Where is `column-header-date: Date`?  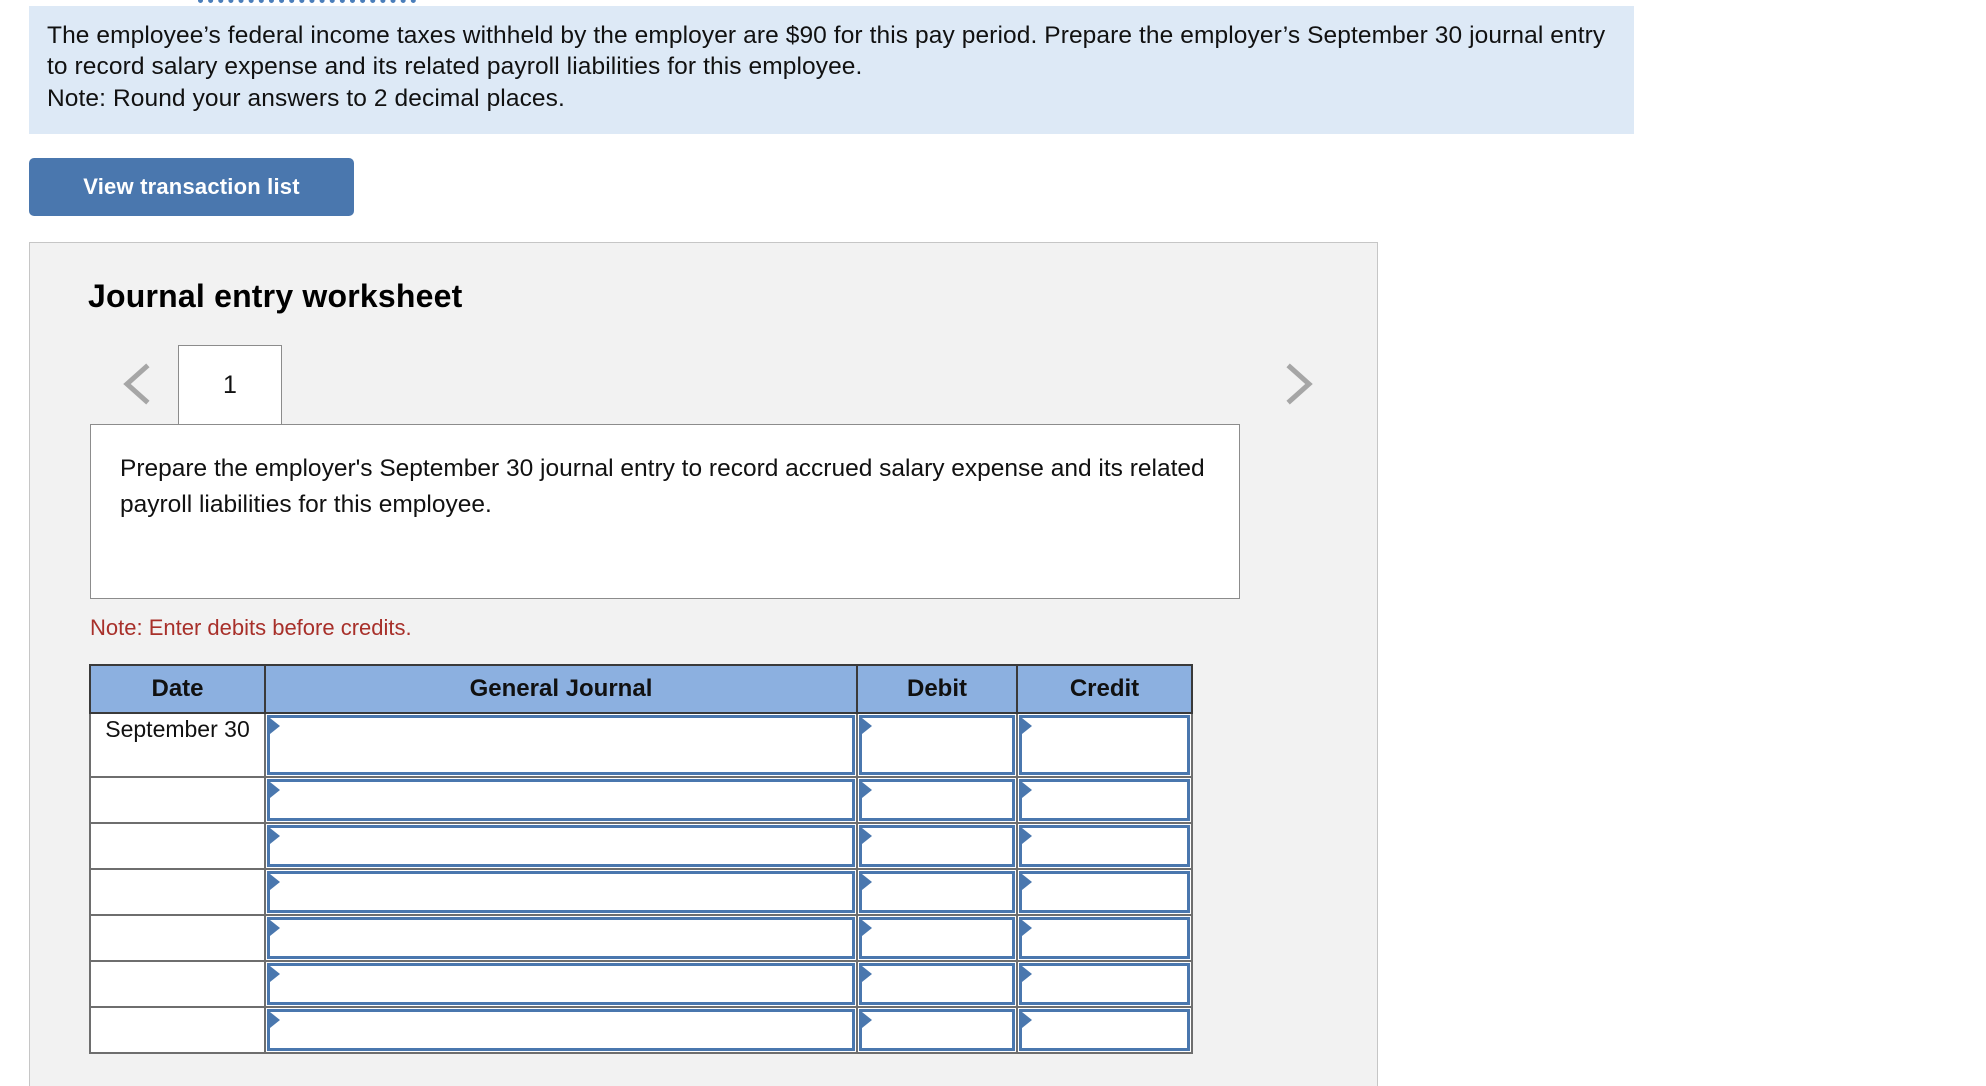 column-header-date: Date is located at coordinates (177, 689).